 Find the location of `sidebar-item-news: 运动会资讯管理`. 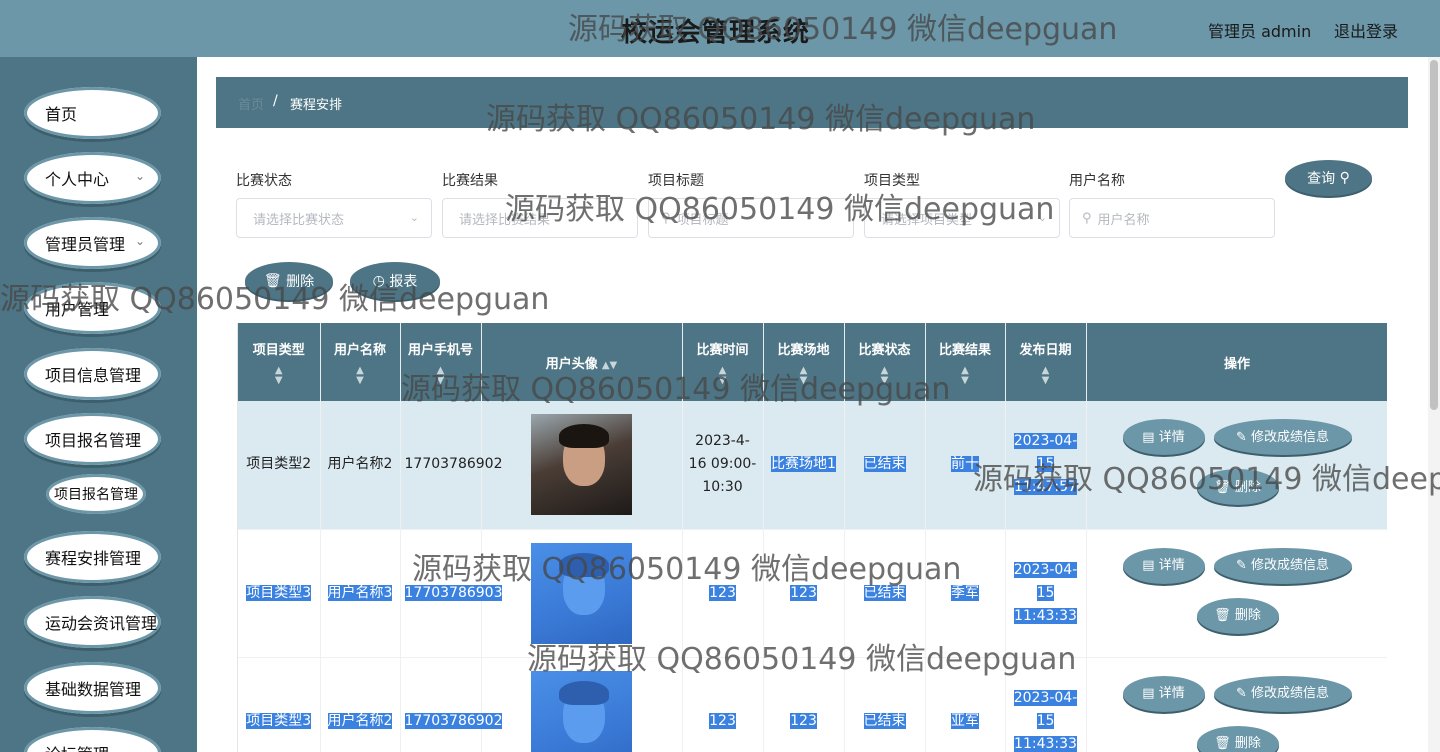

sidebar-item-news: 运动会资讯管理 is located at coordinates (92, 622).